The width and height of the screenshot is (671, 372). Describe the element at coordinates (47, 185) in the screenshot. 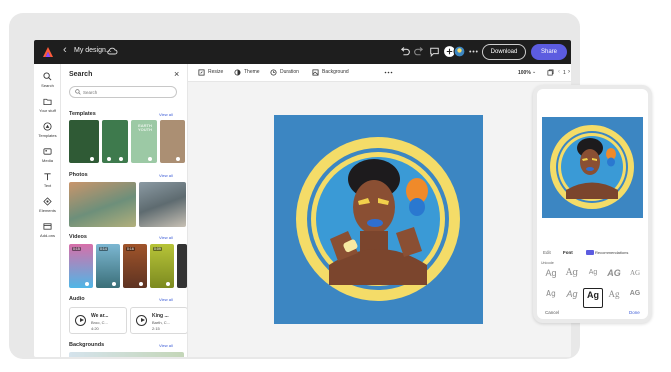

I see `rail-label: Text` at that location.